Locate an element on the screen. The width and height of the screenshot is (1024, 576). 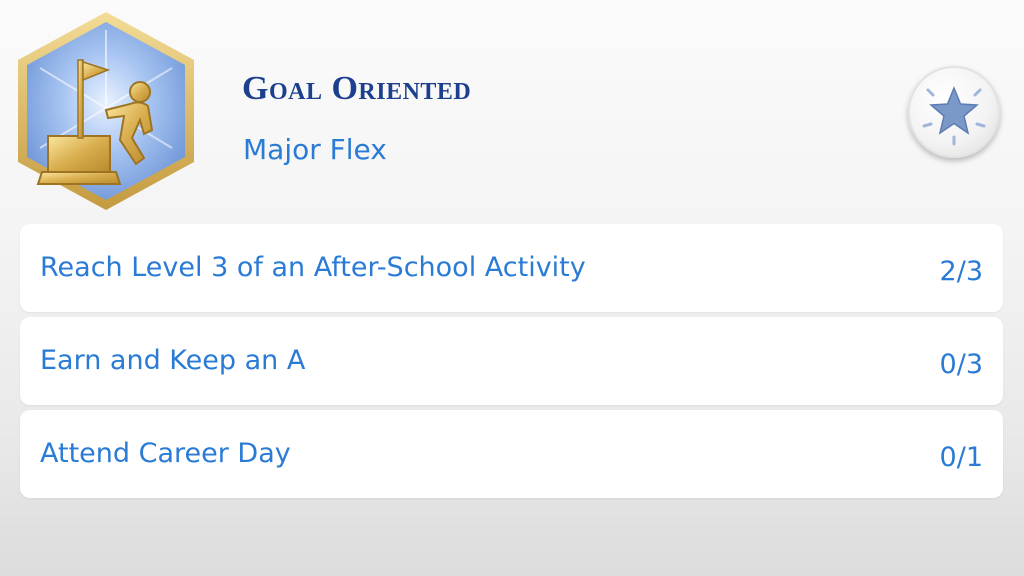
aspiration-badge-icon is located at coordinates (106, 111).